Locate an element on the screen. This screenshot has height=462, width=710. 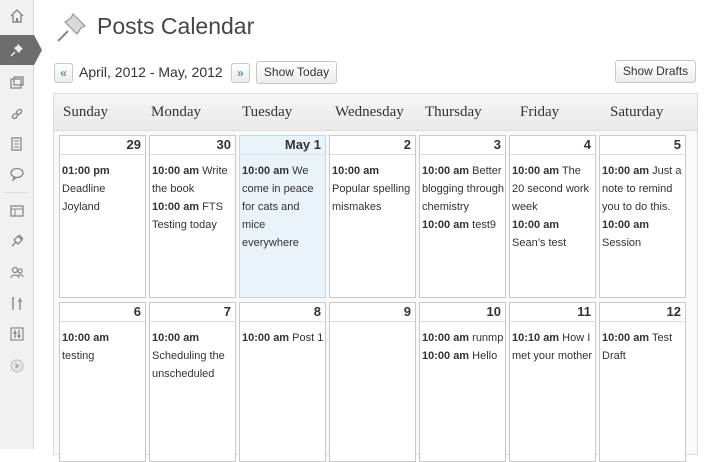
pages-icon is located at coordinates (16, 144).